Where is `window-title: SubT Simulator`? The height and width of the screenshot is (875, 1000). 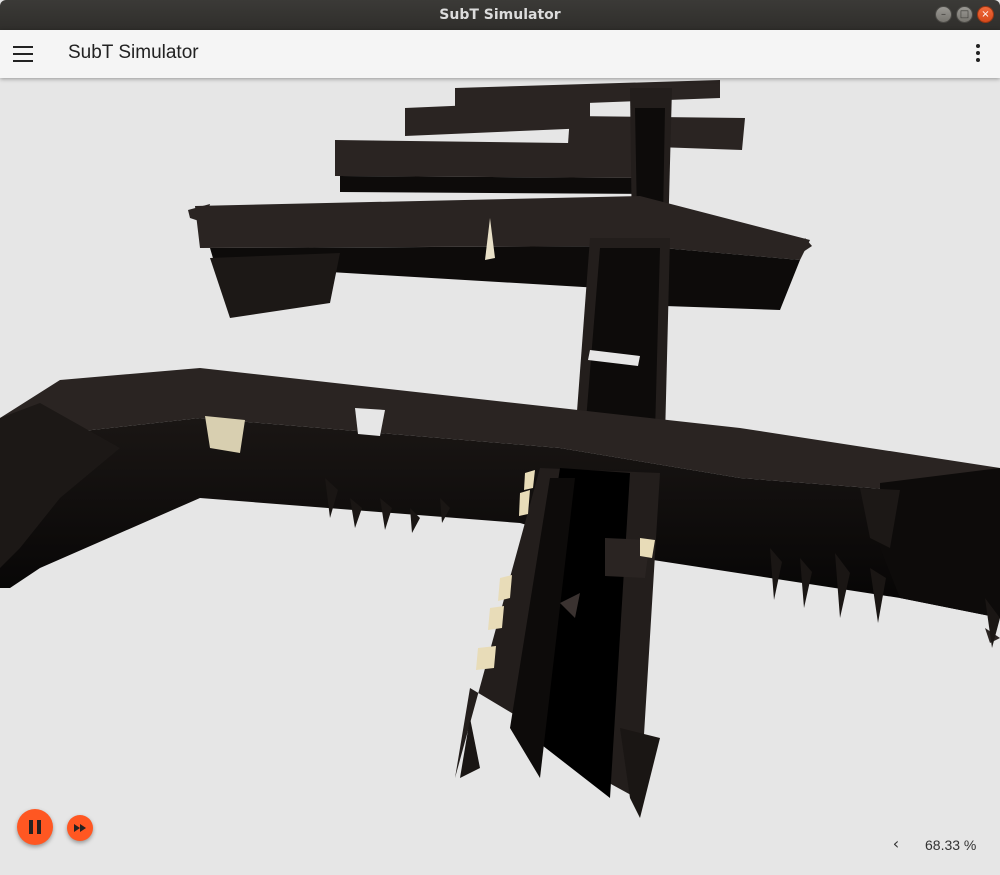
window-title: SubT Simulator is located at coordinates (500, 15).